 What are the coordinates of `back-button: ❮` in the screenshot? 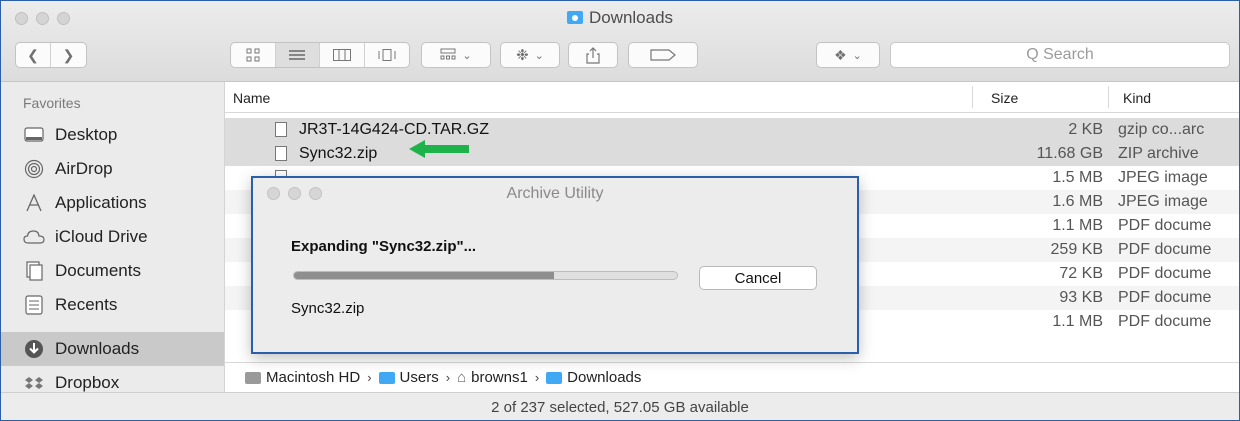 It's located at (34, 55).